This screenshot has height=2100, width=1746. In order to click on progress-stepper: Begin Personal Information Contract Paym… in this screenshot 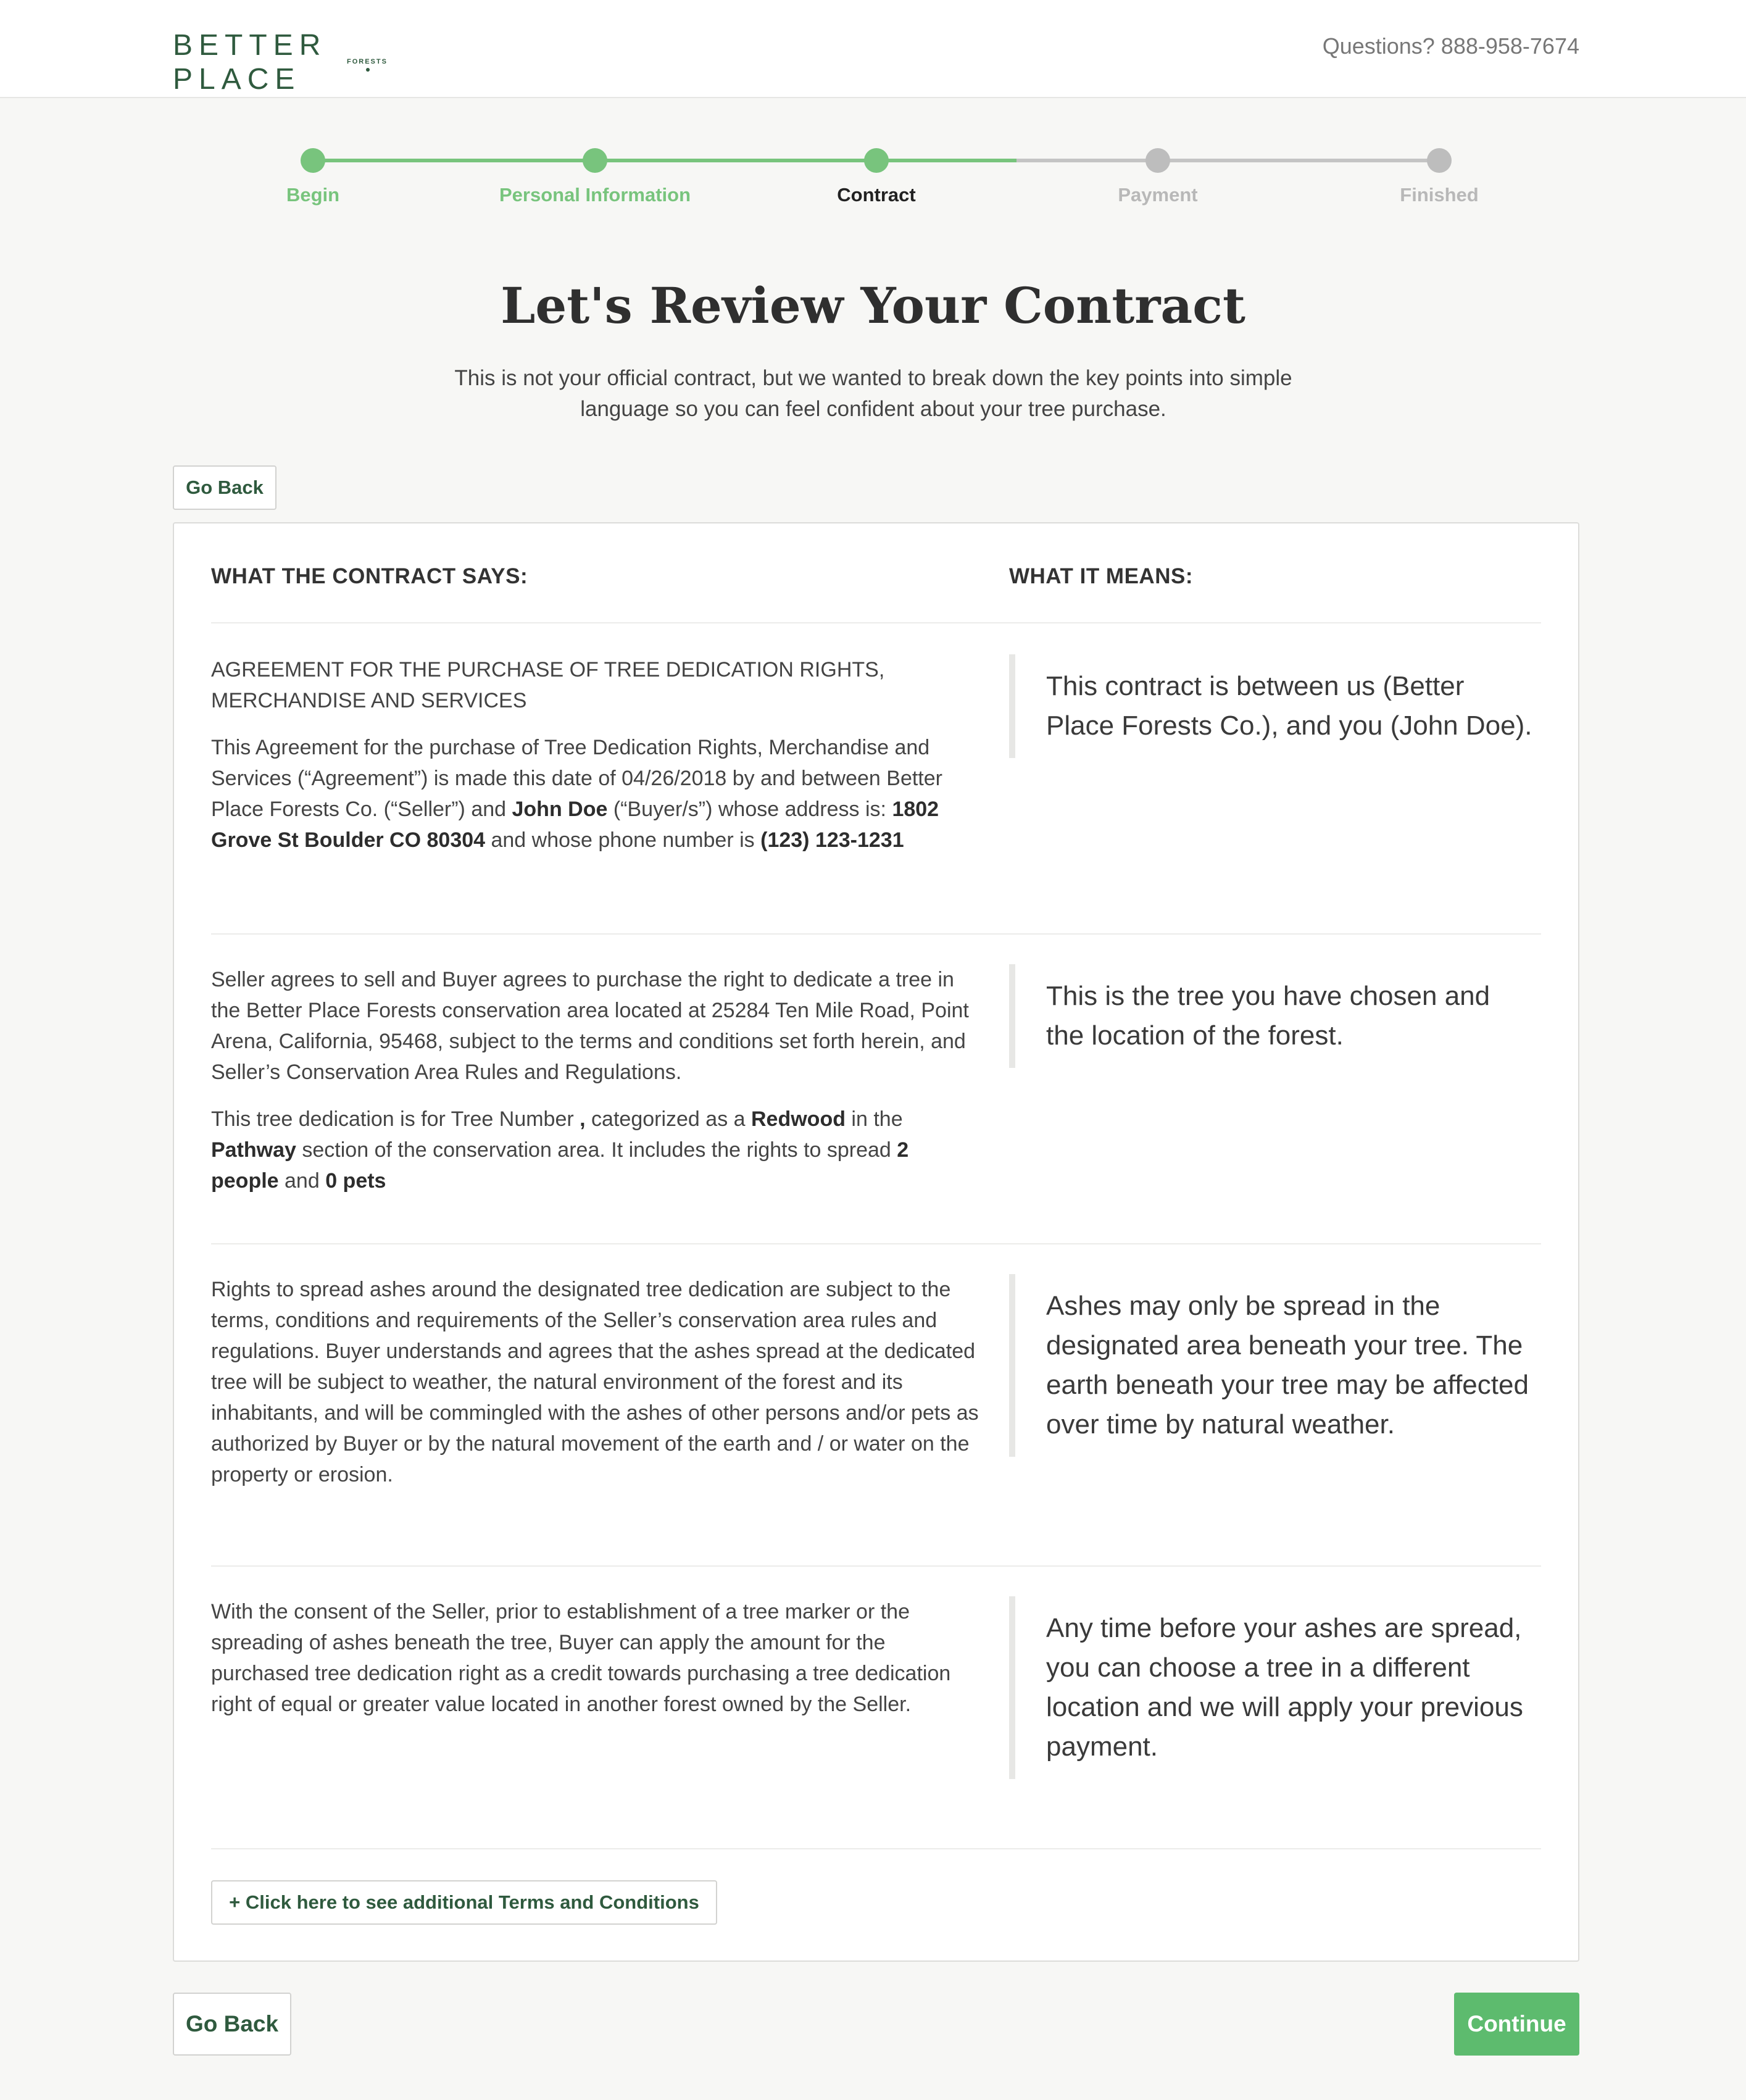, I will do `click(873, 179)`.